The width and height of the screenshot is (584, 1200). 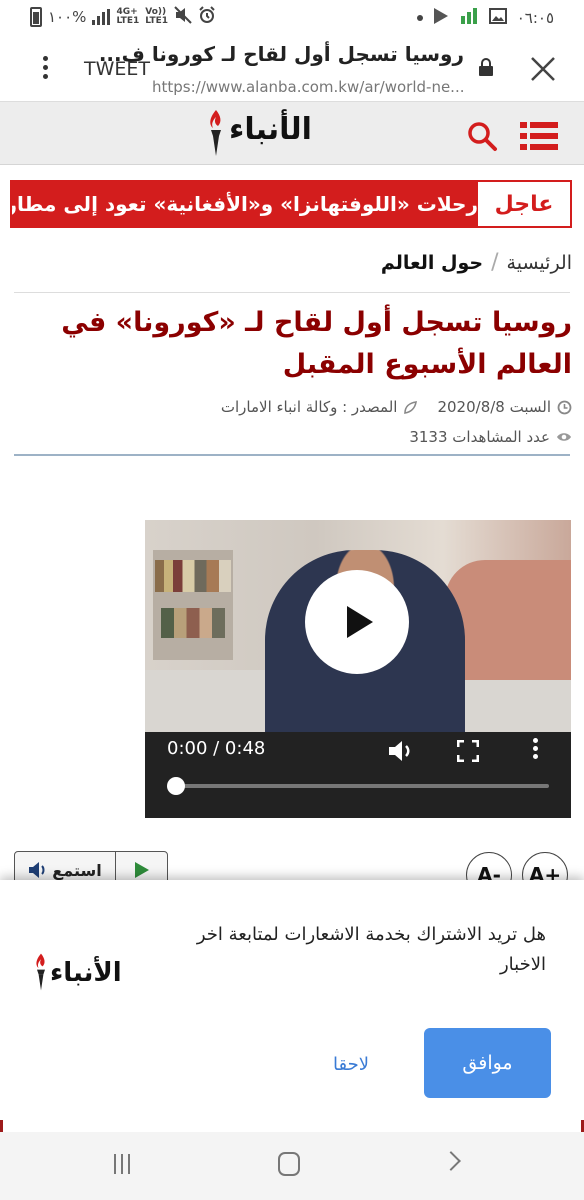 What do you see at coordinates (216, 748) in the screenshot?
I see `video-time: 0:00 / 0:48` at bounding box center [216, 748].